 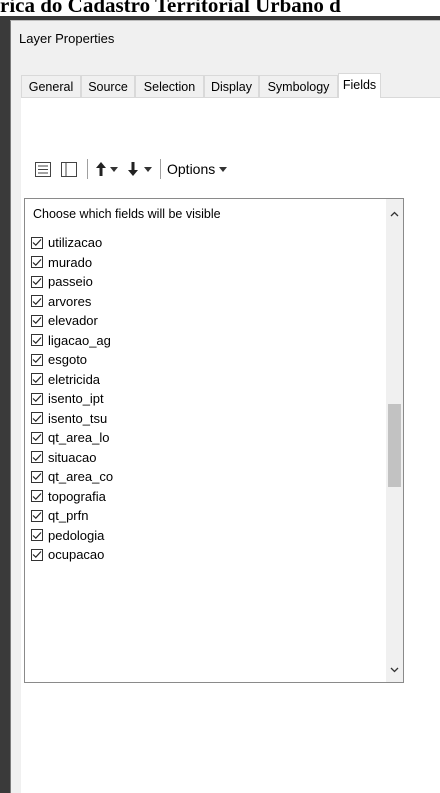 I want to click on field-label: murado, so click(x=70, y=262).